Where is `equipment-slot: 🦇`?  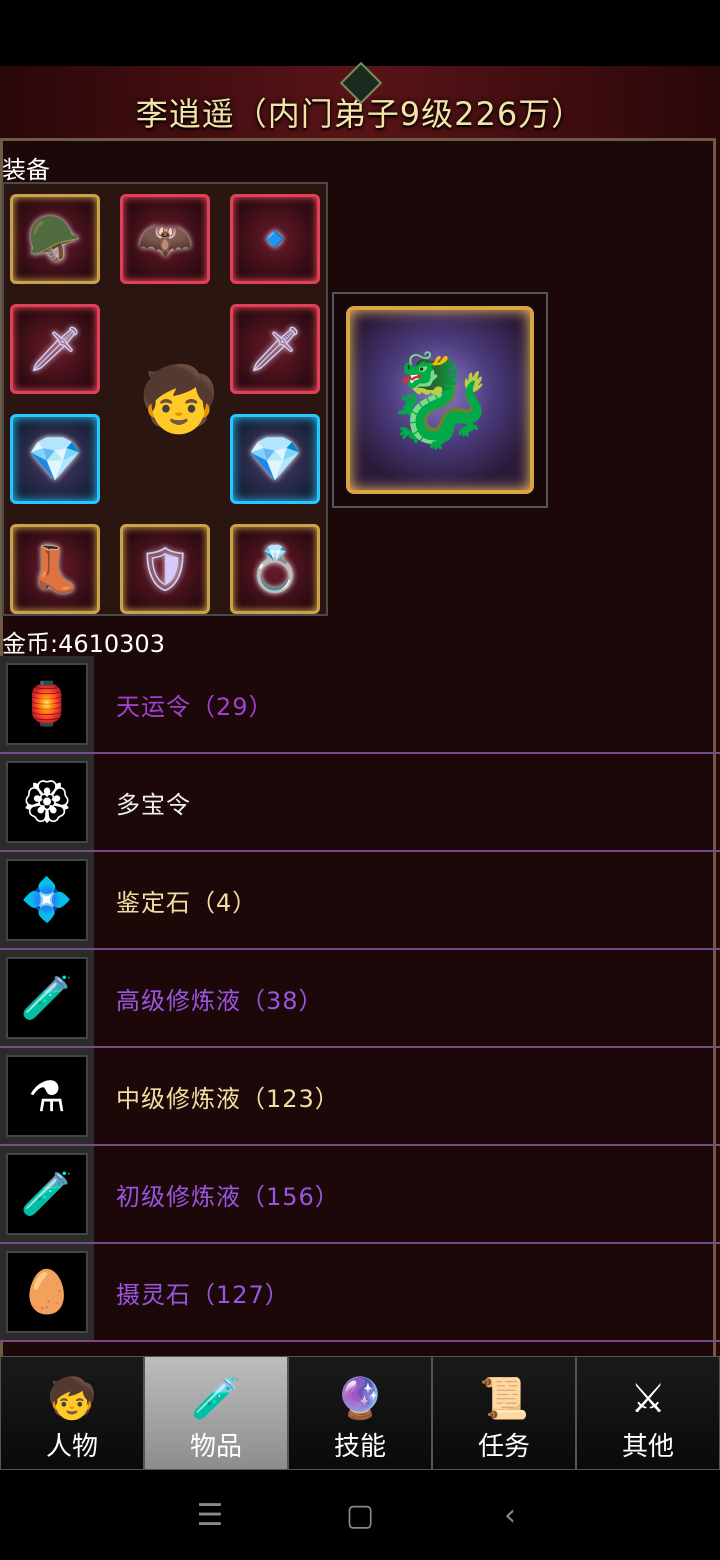 equipment-slot: 🦇 is located at coordinates (165, 239).